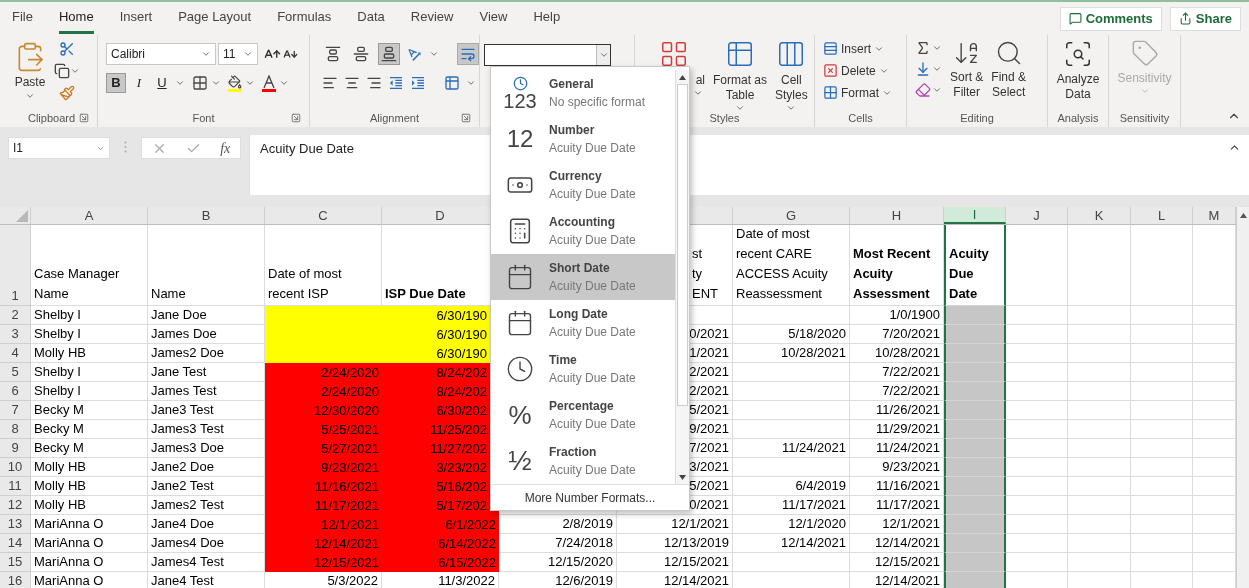  What do you see at coordinates (22, 18) in the screenshot?
I see `ribbon-tab: File` at bounding box center [22, 18].